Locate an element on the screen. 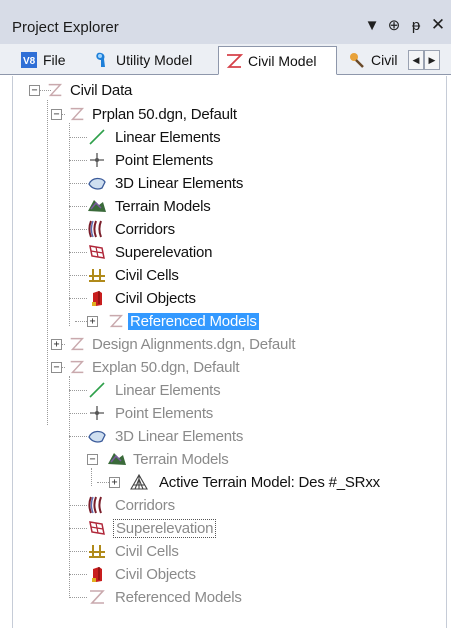  tree-item-explan-model: Explan 50.dgn, Default is located at coordinates (154, 367).